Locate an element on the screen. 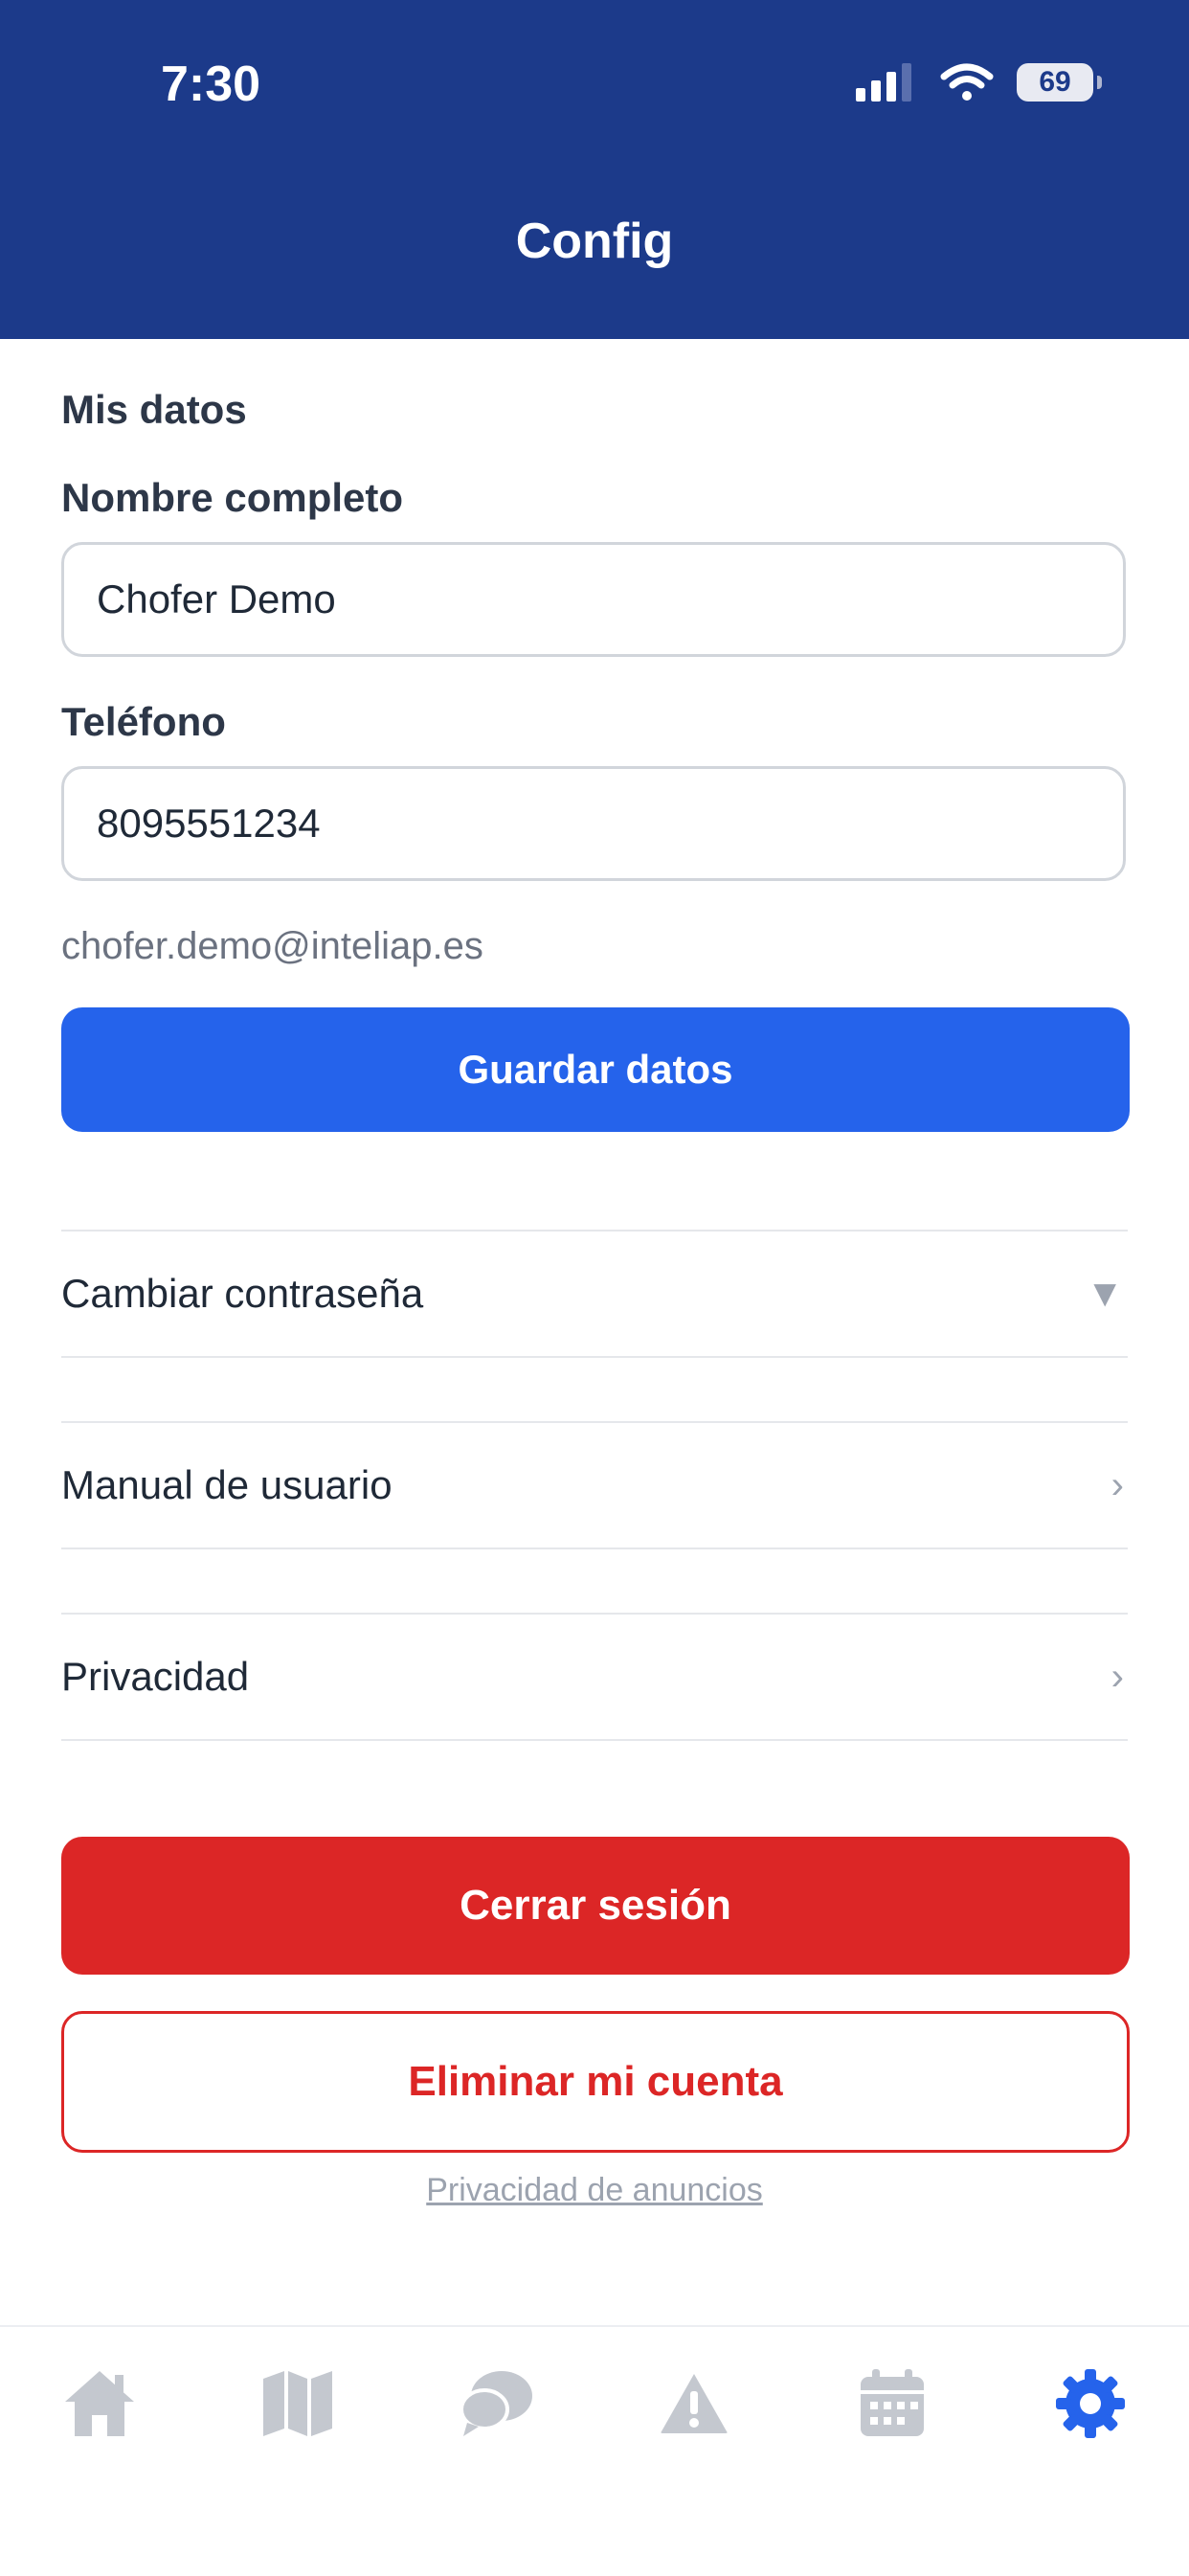 This screenshot has width=1189, height=2576. change-password-label: Cambiar contraseña is located at coordinates (242, 1293).